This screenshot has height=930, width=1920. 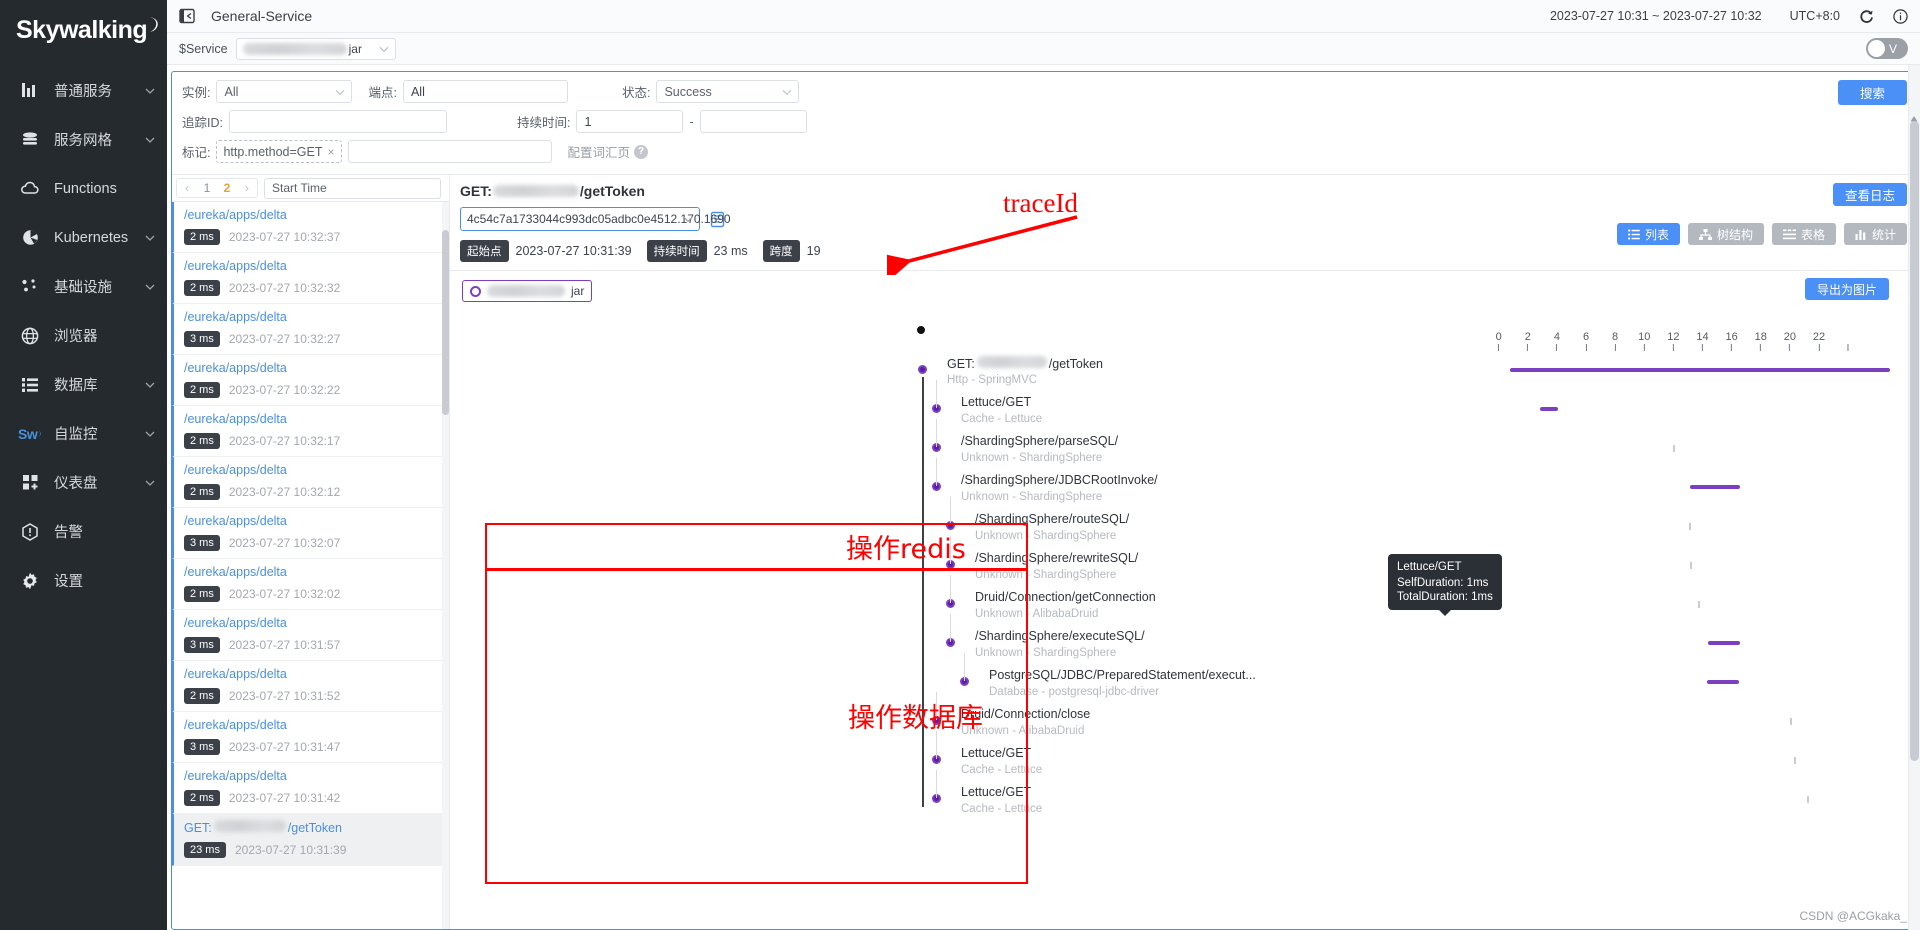 What do you see at coordinates (1914, 116) in the screenshot?
I see `scroll-up-arrow-icon` at bounding box center [1914, 116].